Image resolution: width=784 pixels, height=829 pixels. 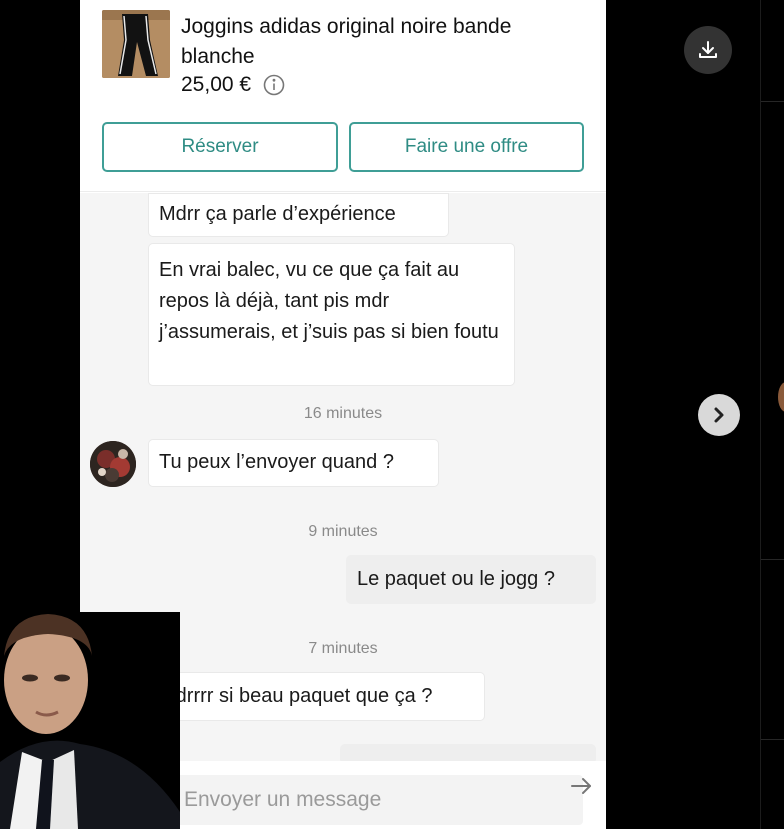 I want to click on message-timestamp: 9 minutes, so click(x=343, y=531).